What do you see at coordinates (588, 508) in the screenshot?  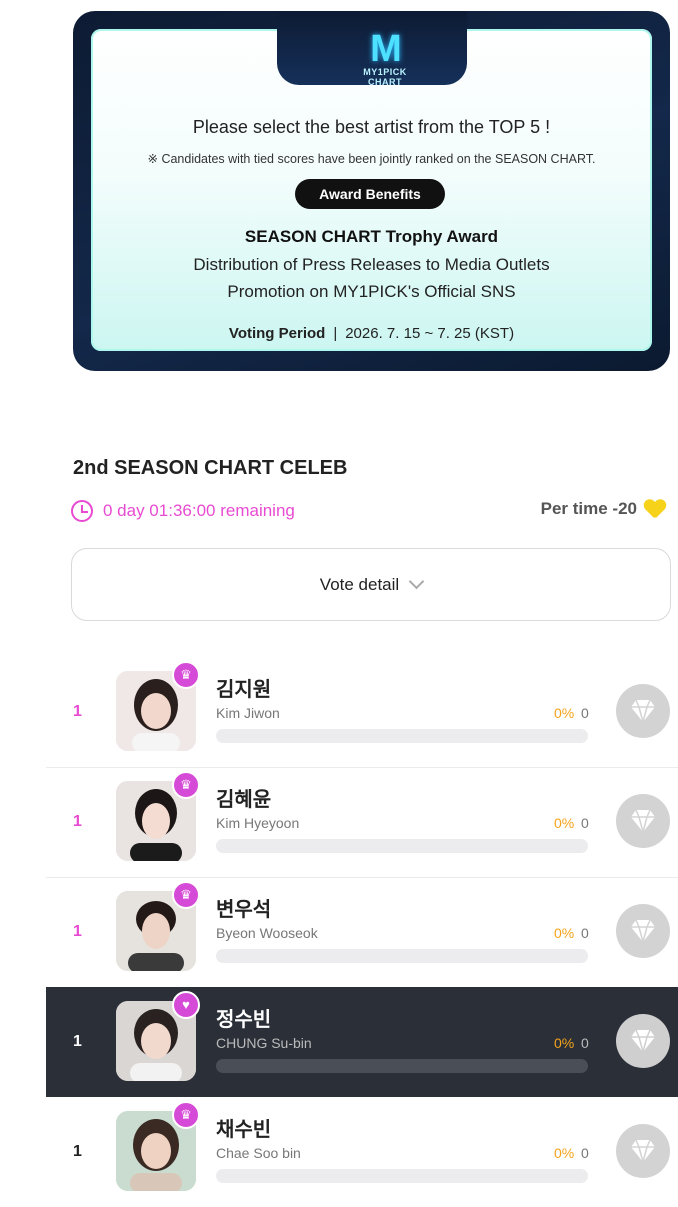 I see `per-time-text: Per time -20` at bounding box center [588, 508].